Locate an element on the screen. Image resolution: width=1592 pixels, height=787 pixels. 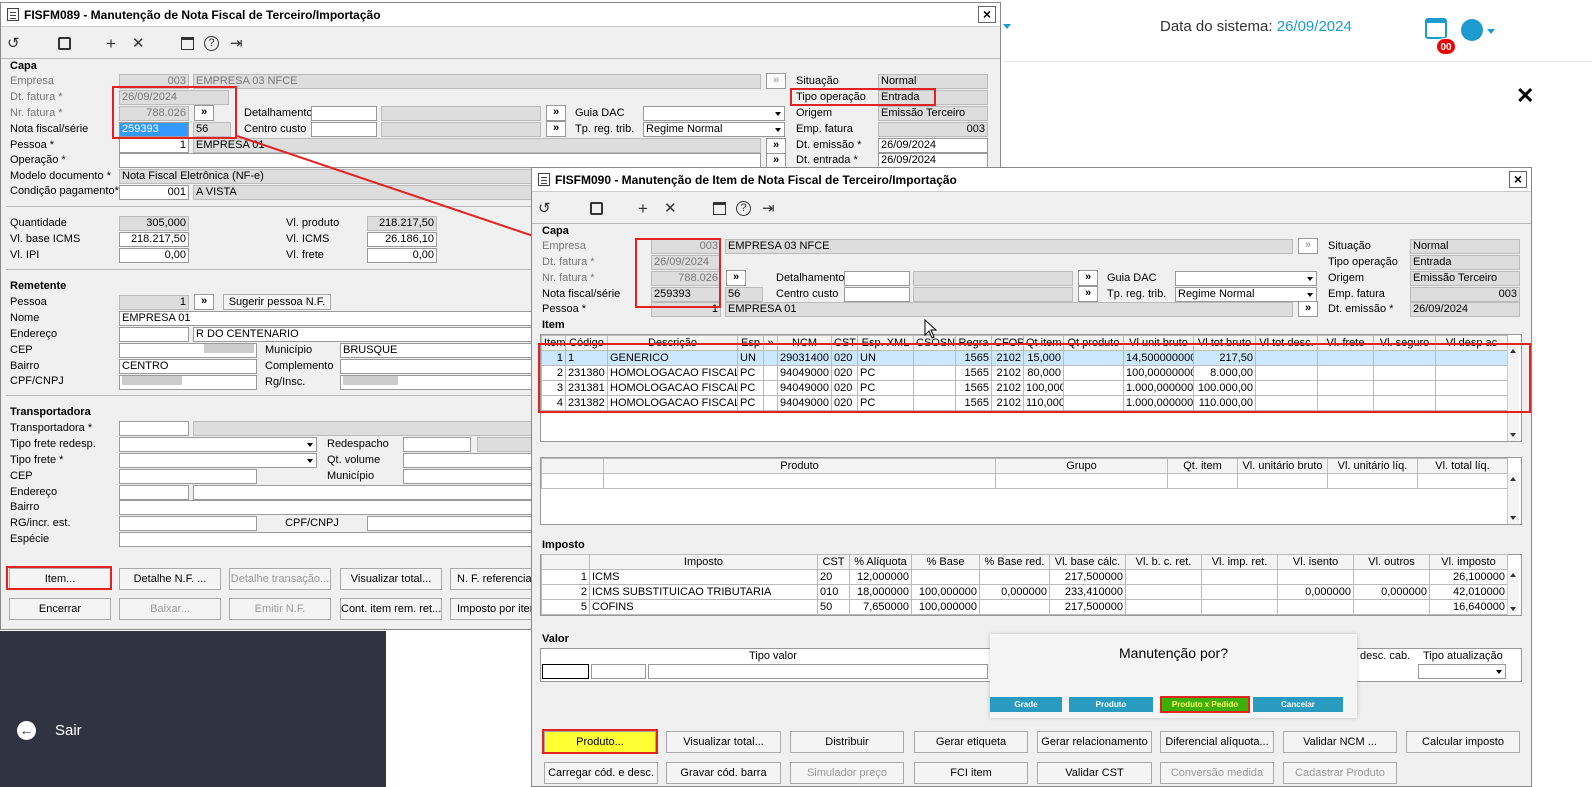
column-header: Vl. outros is located at coordinates (1391, 562).